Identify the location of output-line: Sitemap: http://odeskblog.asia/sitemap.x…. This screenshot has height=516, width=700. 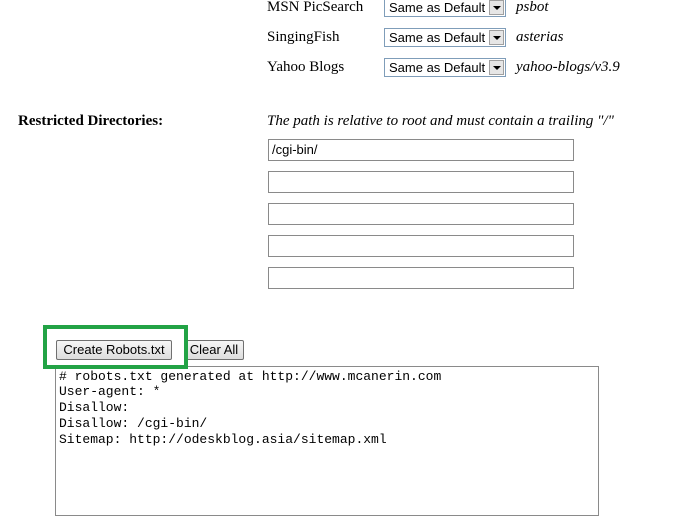
(223, 439).